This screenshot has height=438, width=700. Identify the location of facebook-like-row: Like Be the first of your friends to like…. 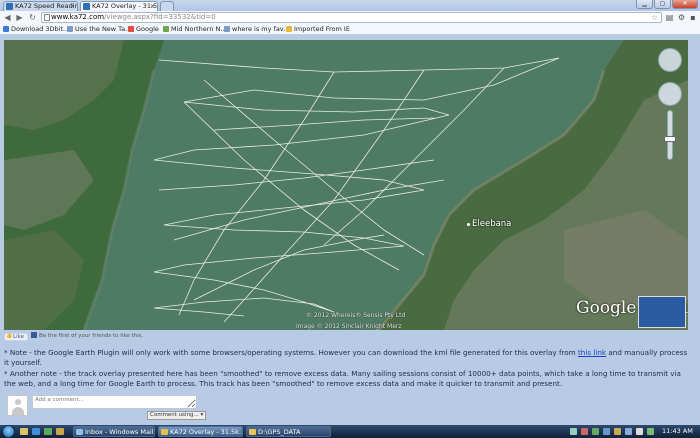
(73, 336).